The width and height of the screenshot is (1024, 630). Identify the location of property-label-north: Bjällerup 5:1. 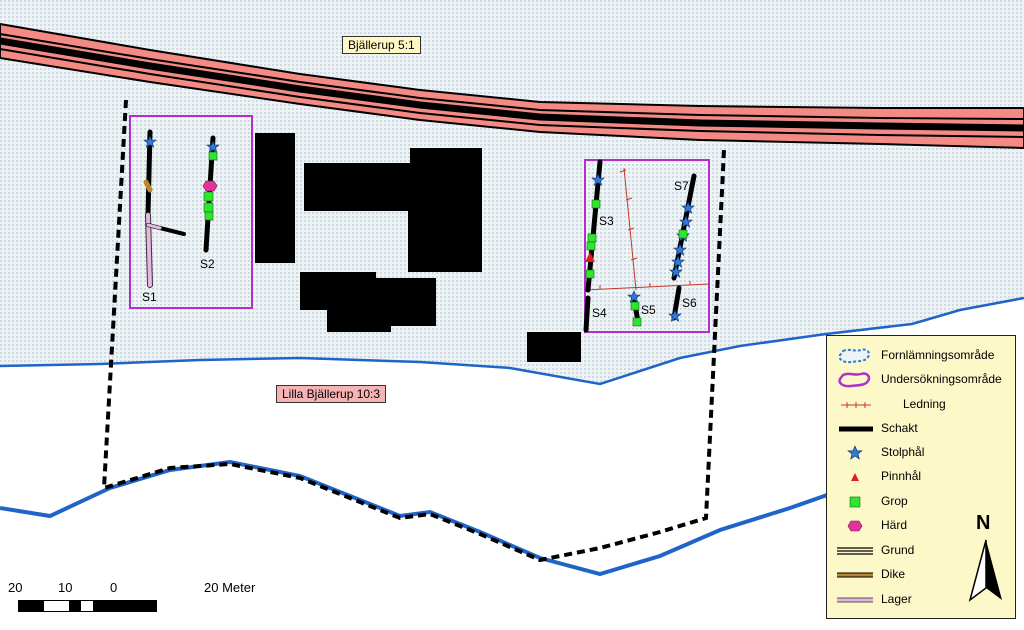
(381, 45).